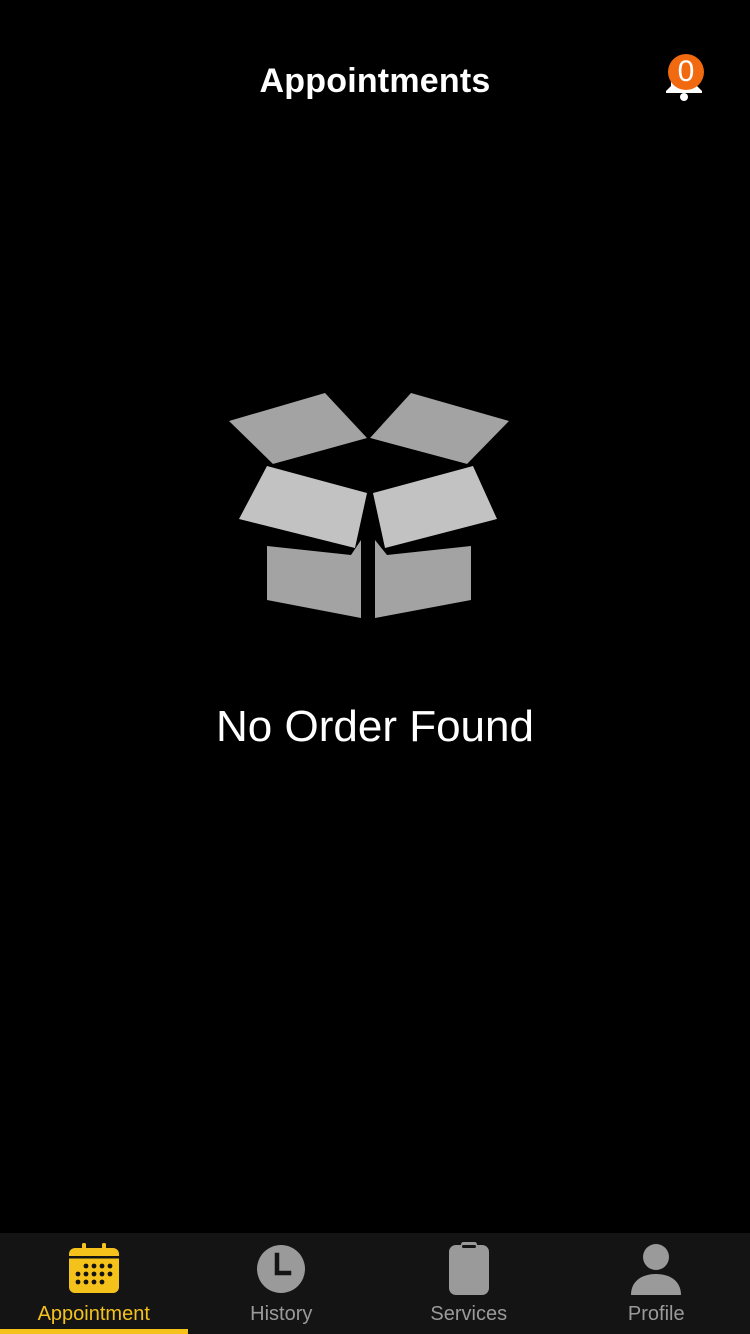 This screenshot has height=1334, width=750. What do you see at coordinates (656, 1269) in the screenshot?
I see `person-icon` at bounding box center [656, 1269].